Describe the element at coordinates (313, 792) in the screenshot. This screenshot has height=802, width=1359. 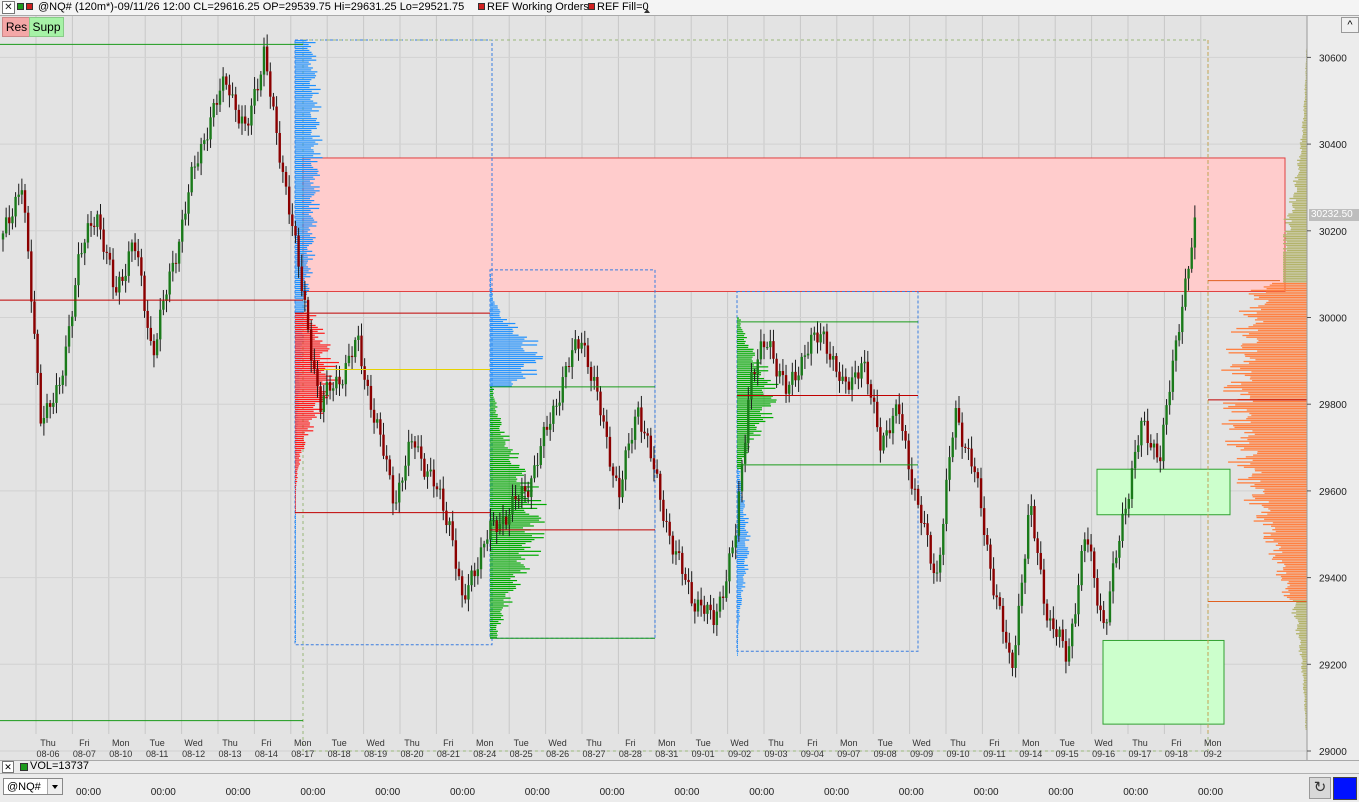
I see `time-axis-label: 00:00` at that location.